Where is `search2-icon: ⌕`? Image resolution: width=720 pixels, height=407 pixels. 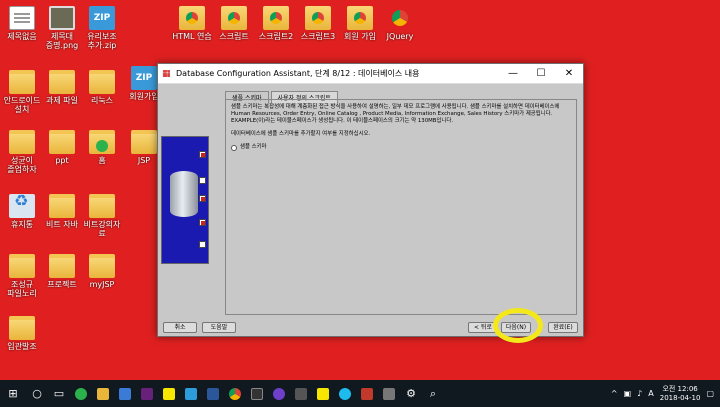 search2-icon: ⌕ is located at coordinates (433, 393).